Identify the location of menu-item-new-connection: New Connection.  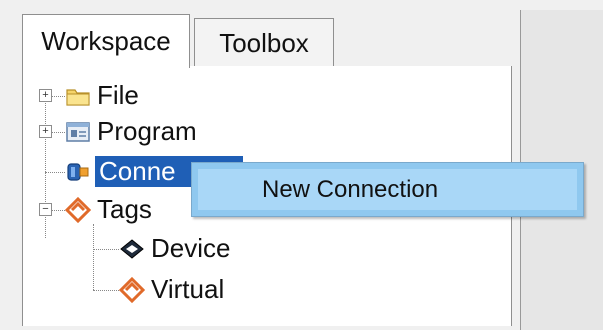
(387, 189).